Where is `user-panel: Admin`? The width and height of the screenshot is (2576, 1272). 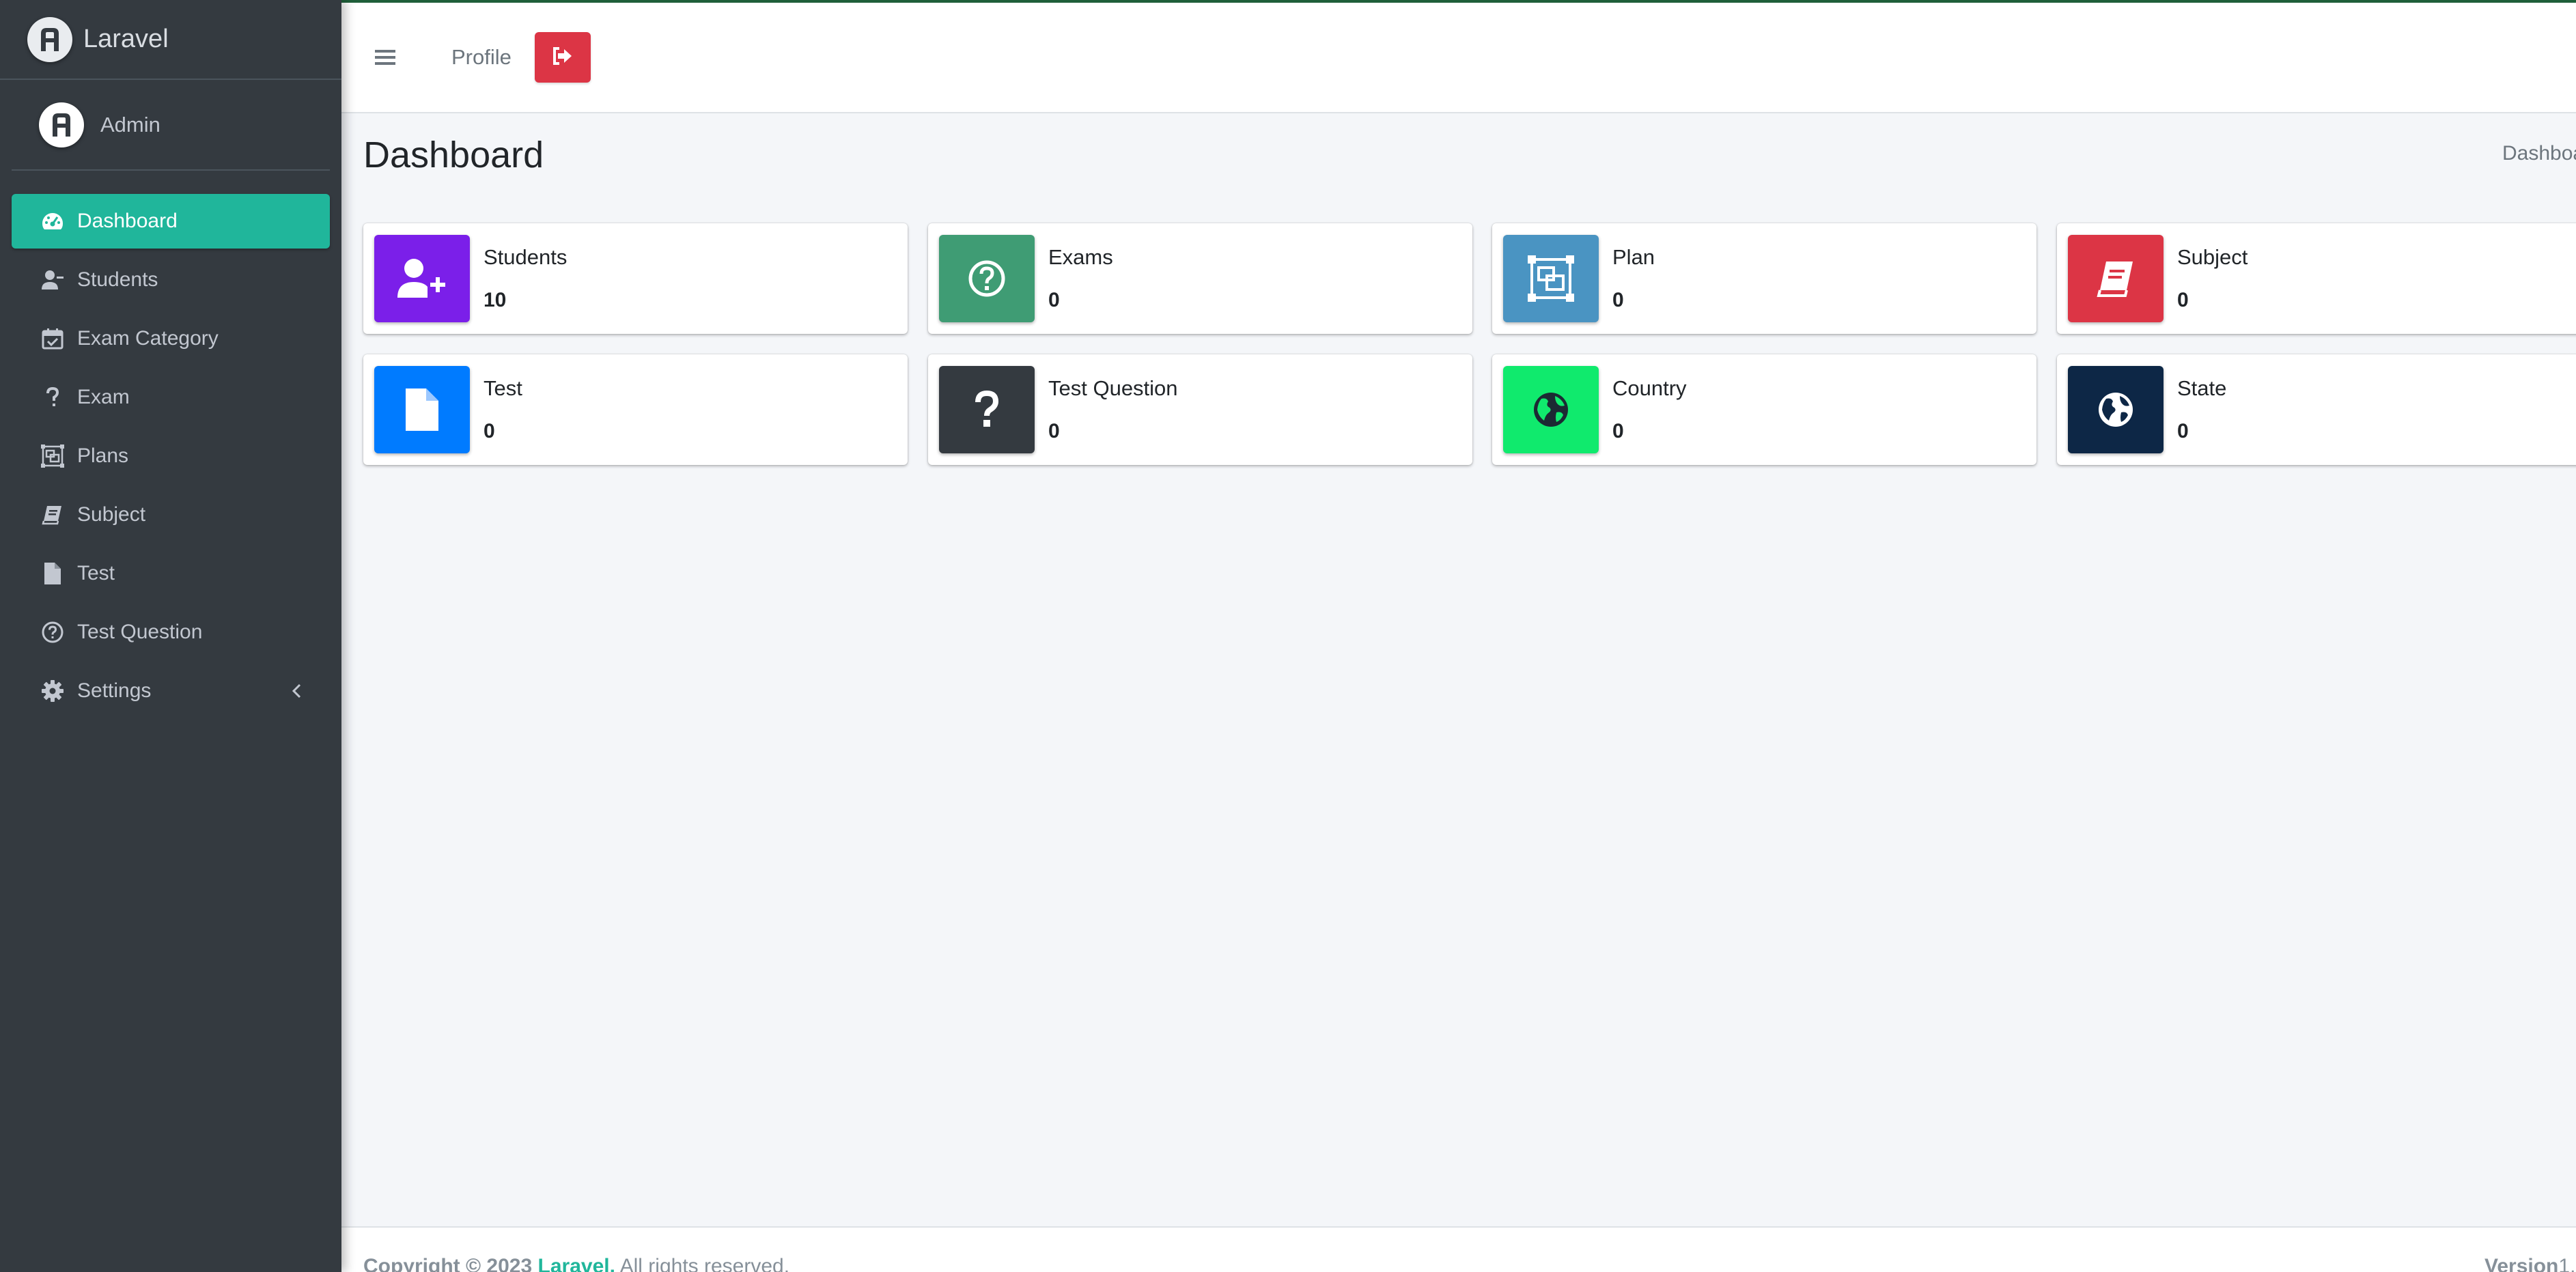 user-panel: Admin is located at coordinates (171, 125).